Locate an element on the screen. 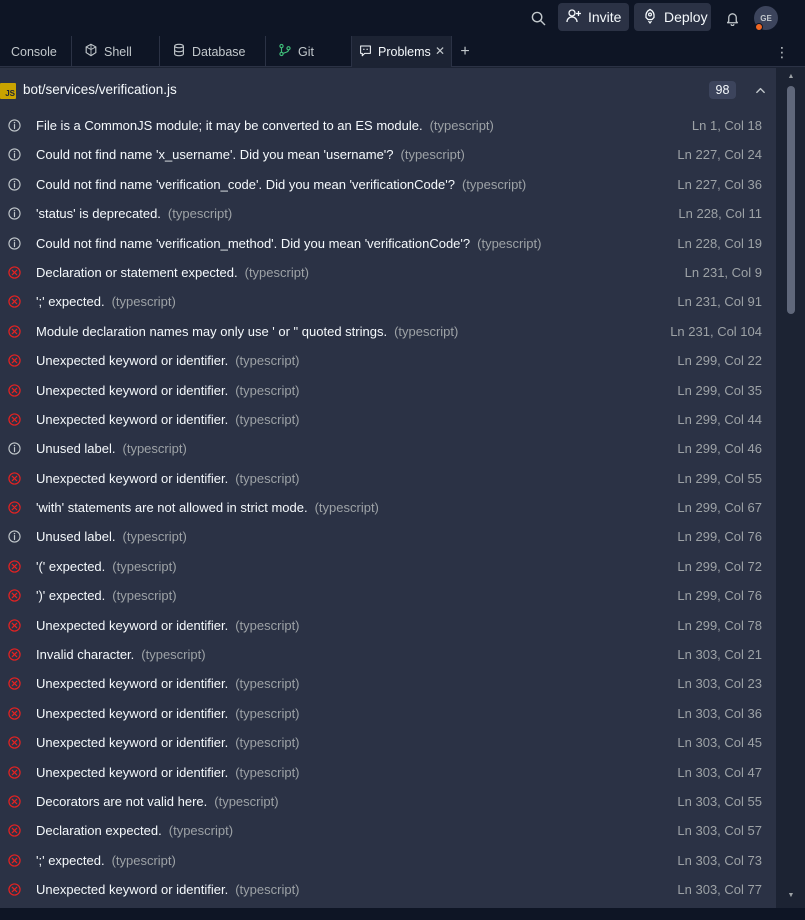 The image size is (805, 920). invite-button: Invite is located at coordinates (593, 17).